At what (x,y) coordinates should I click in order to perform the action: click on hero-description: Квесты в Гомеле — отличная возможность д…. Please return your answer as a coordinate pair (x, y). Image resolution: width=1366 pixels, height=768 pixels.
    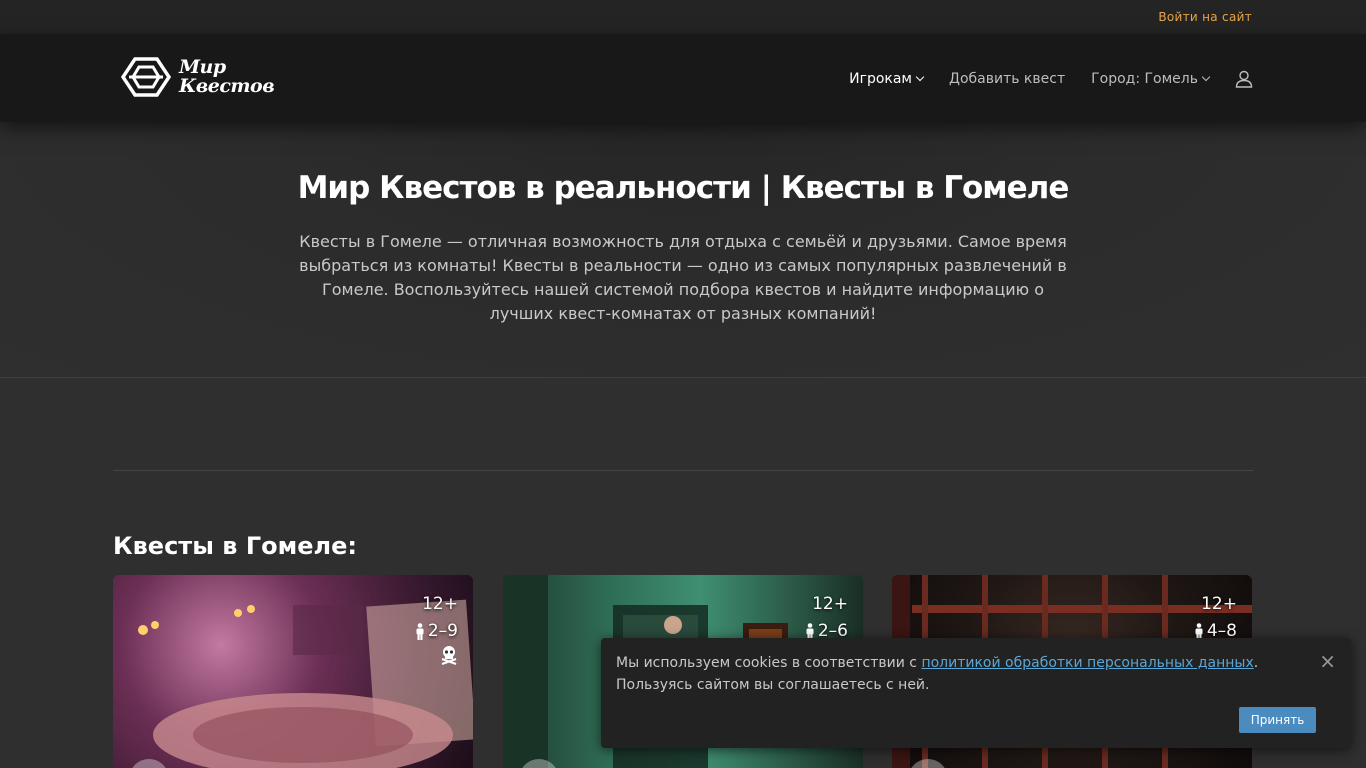
    Looking at the image, I should click on (683, 277).